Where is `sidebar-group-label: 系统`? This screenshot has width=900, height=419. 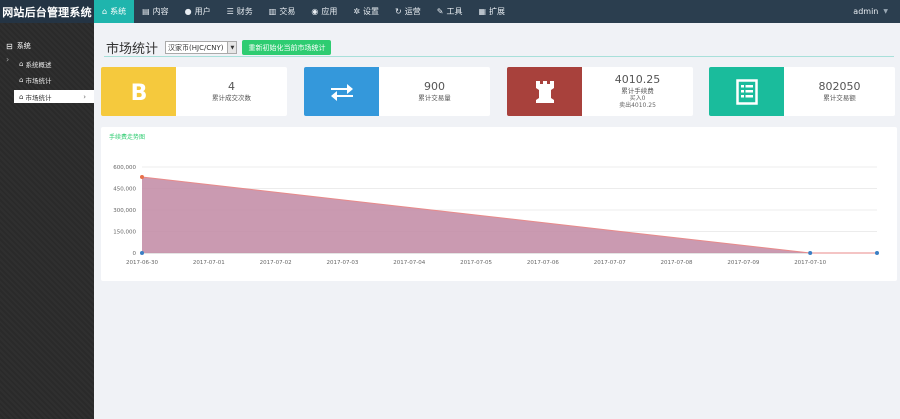 sidebar-group-label: 系统 is located at coordinates (23, 46).